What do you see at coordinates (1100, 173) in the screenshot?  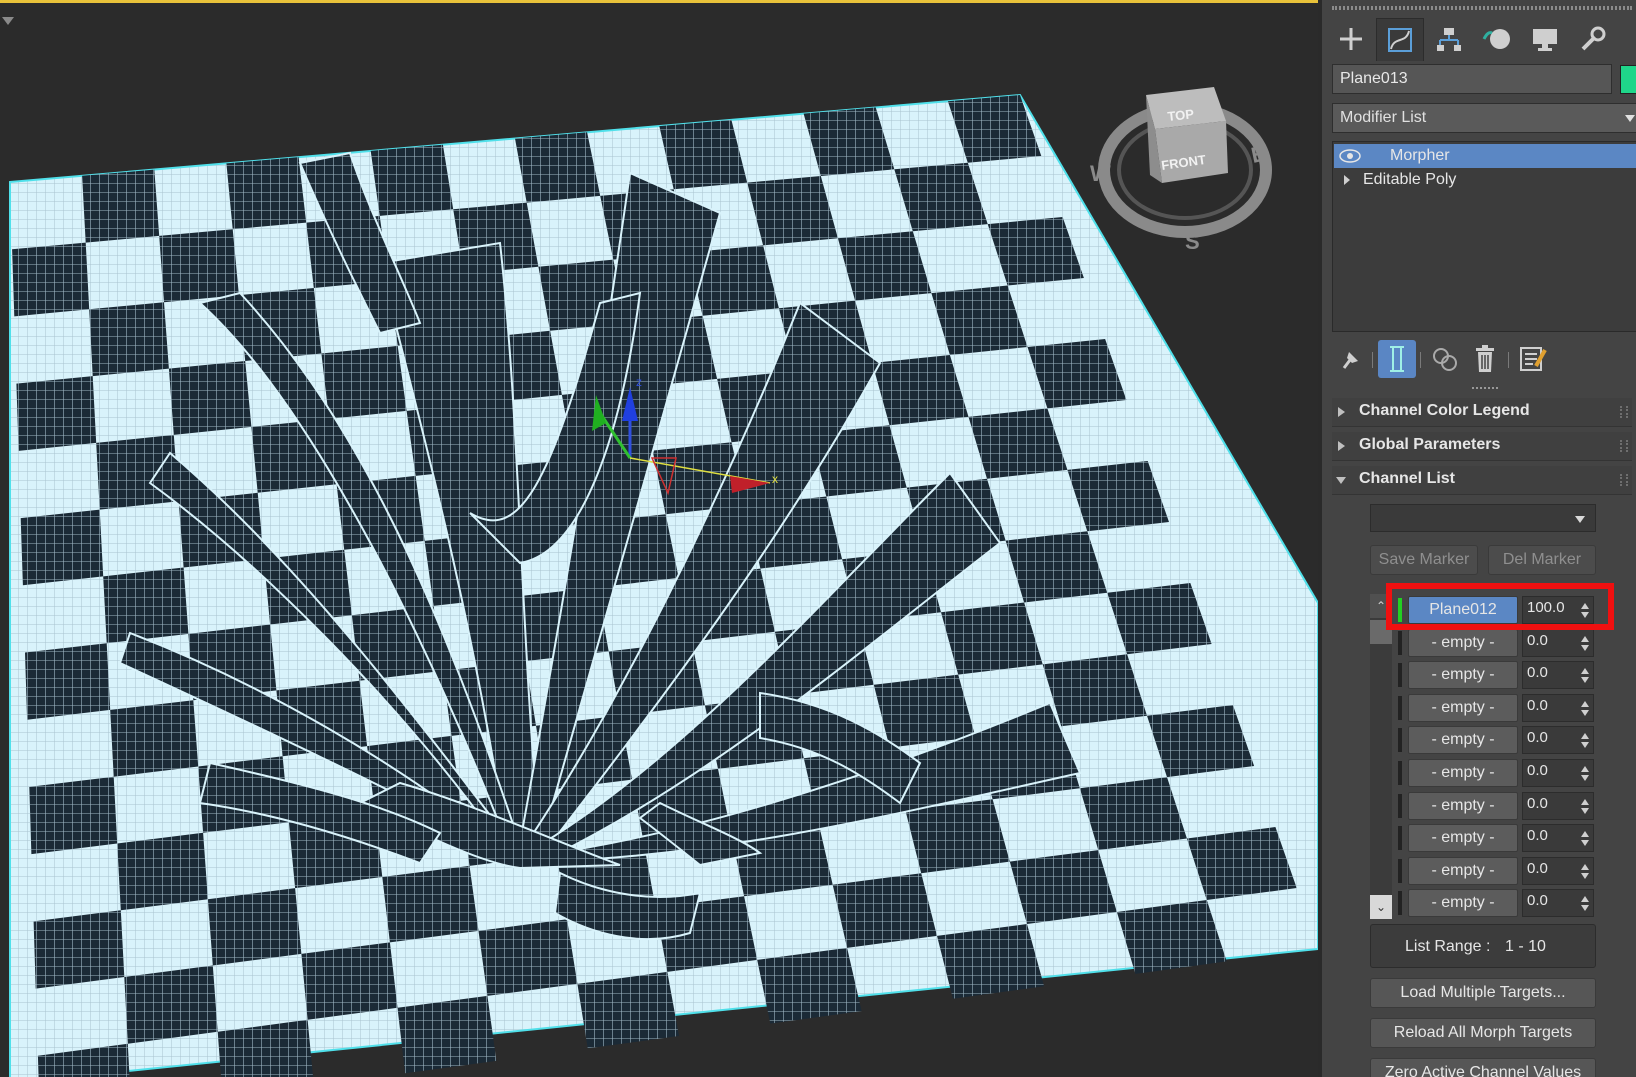 I see `compass-w-label: W` at bounding box center [1100, 173].